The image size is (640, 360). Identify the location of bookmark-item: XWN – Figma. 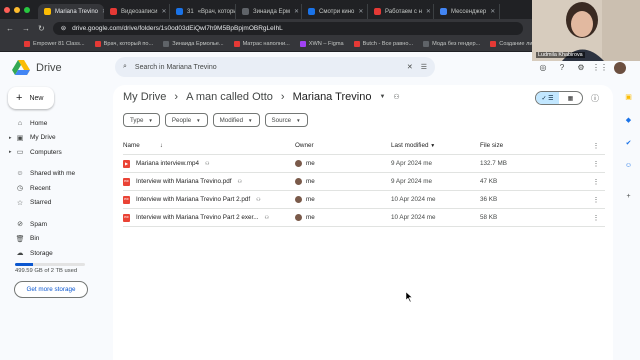
(321, 44).